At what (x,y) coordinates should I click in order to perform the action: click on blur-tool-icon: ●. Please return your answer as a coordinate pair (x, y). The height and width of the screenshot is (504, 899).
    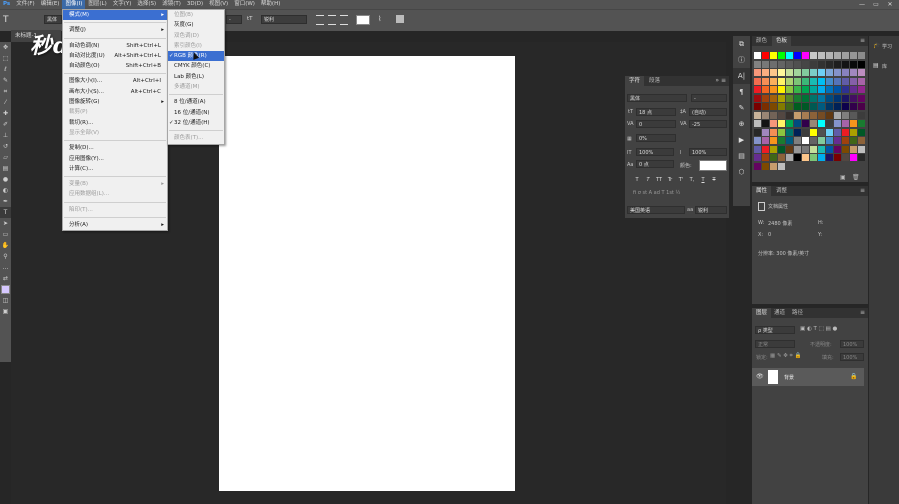
    Looking at the image, I should click on (5, 179).